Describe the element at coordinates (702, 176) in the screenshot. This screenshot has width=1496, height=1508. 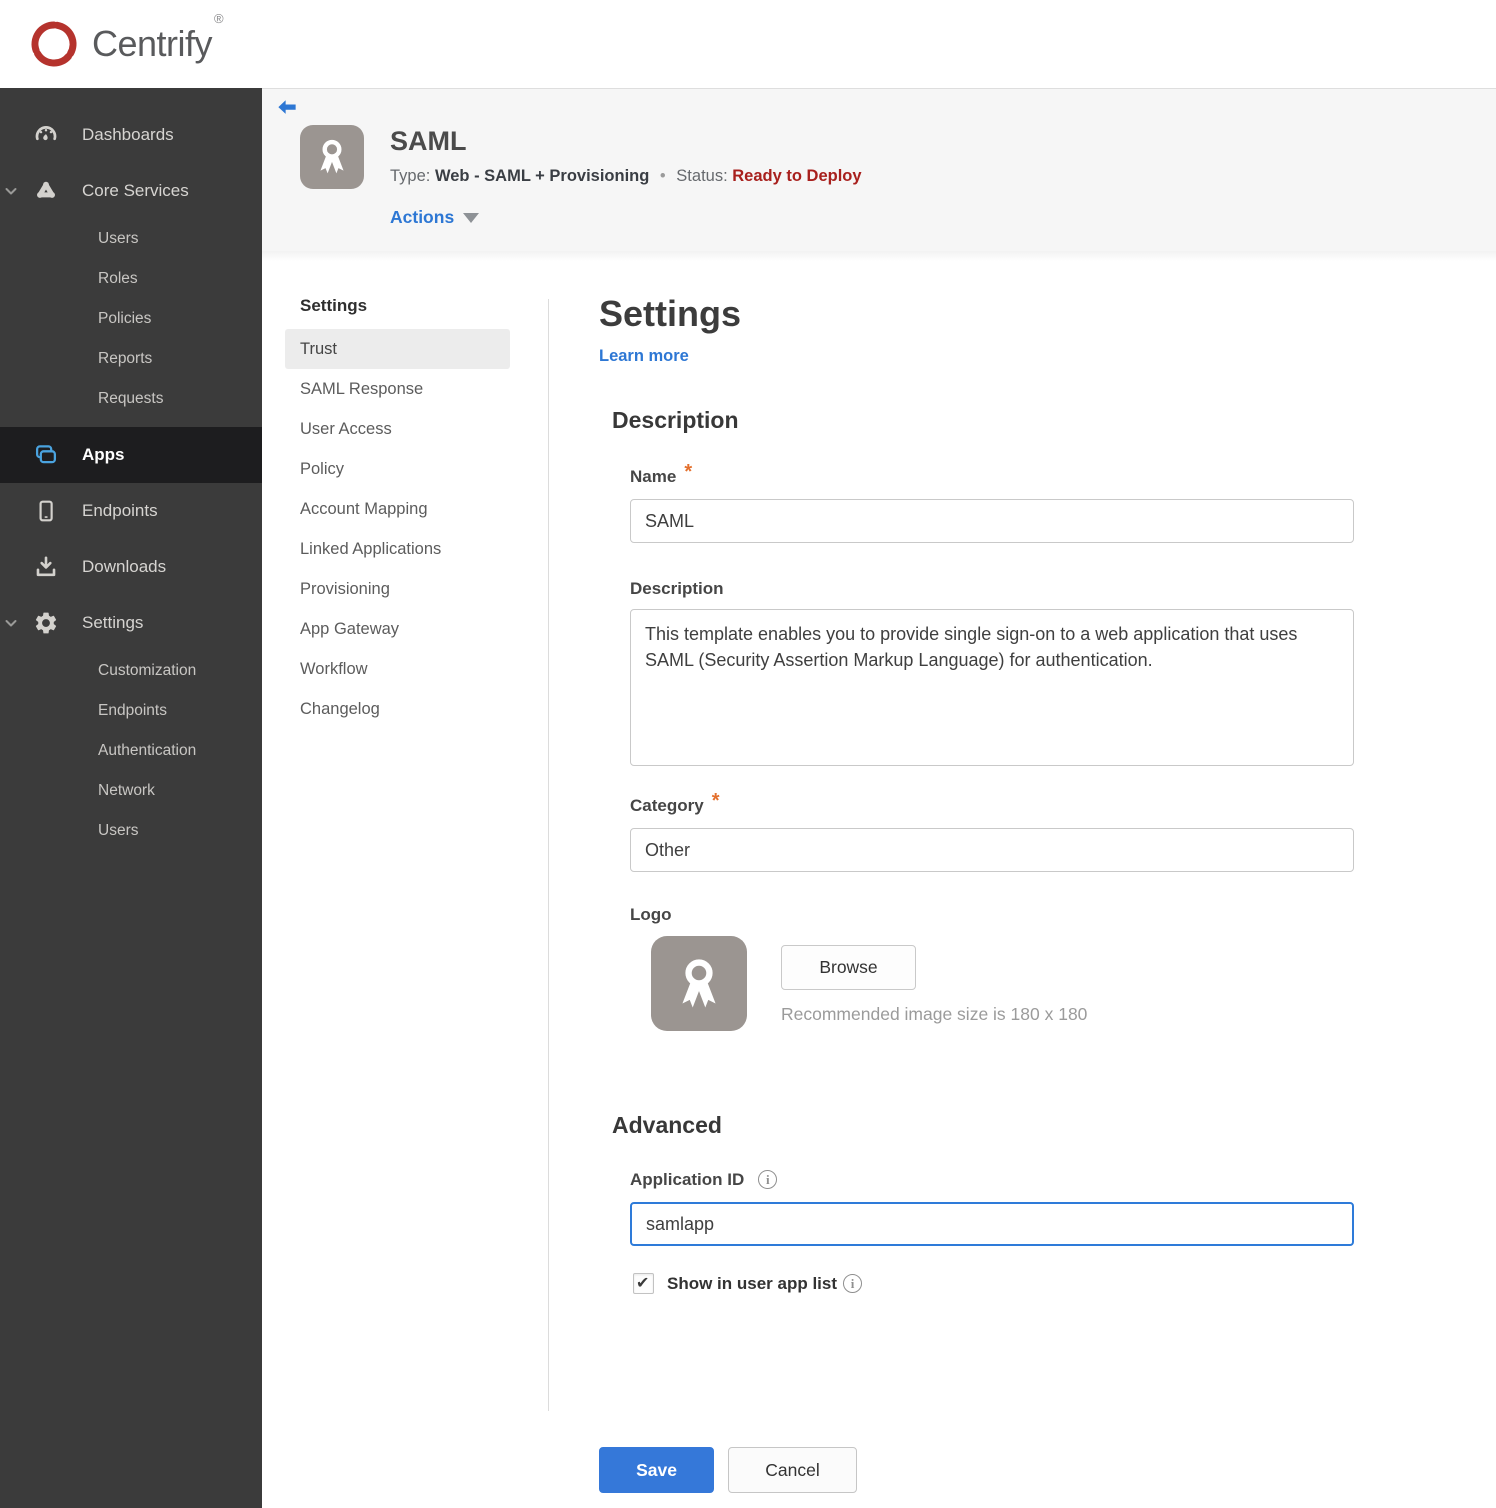
I see `status-label: Status:` at that location.